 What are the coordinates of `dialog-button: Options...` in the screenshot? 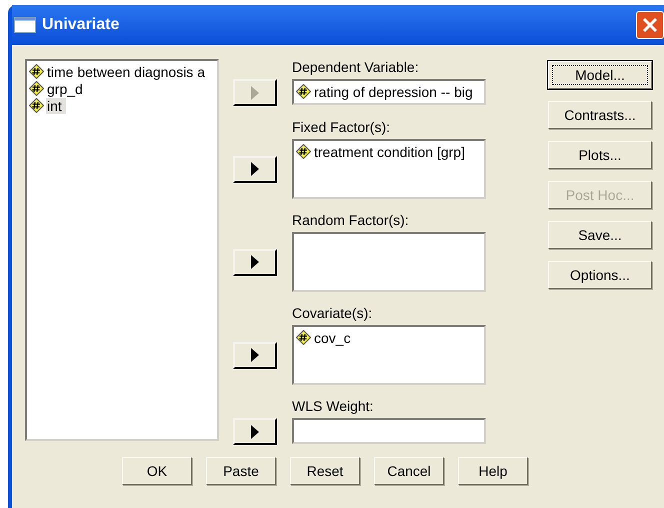 It's located at (600, 275).